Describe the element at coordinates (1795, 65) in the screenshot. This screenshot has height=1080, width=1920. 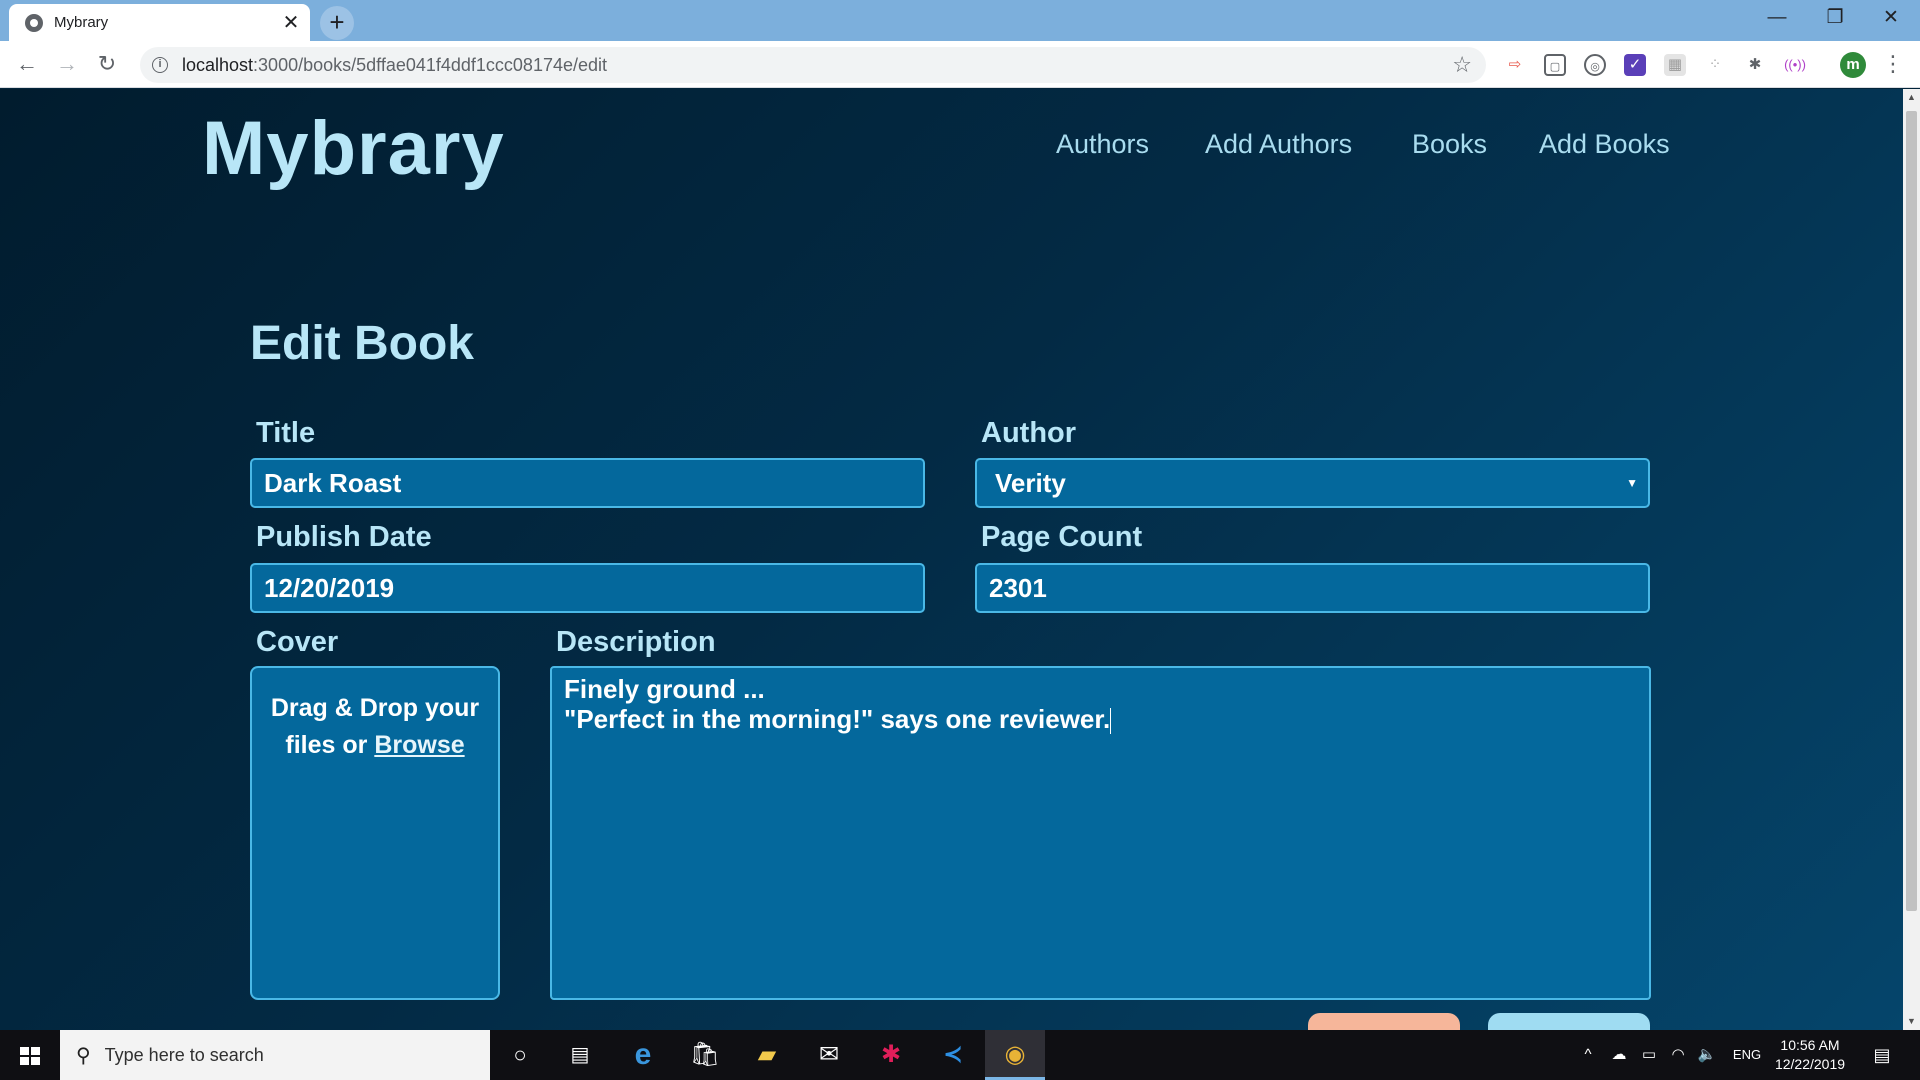
I see `extension-broadcast-icon: ((•))` at that location.